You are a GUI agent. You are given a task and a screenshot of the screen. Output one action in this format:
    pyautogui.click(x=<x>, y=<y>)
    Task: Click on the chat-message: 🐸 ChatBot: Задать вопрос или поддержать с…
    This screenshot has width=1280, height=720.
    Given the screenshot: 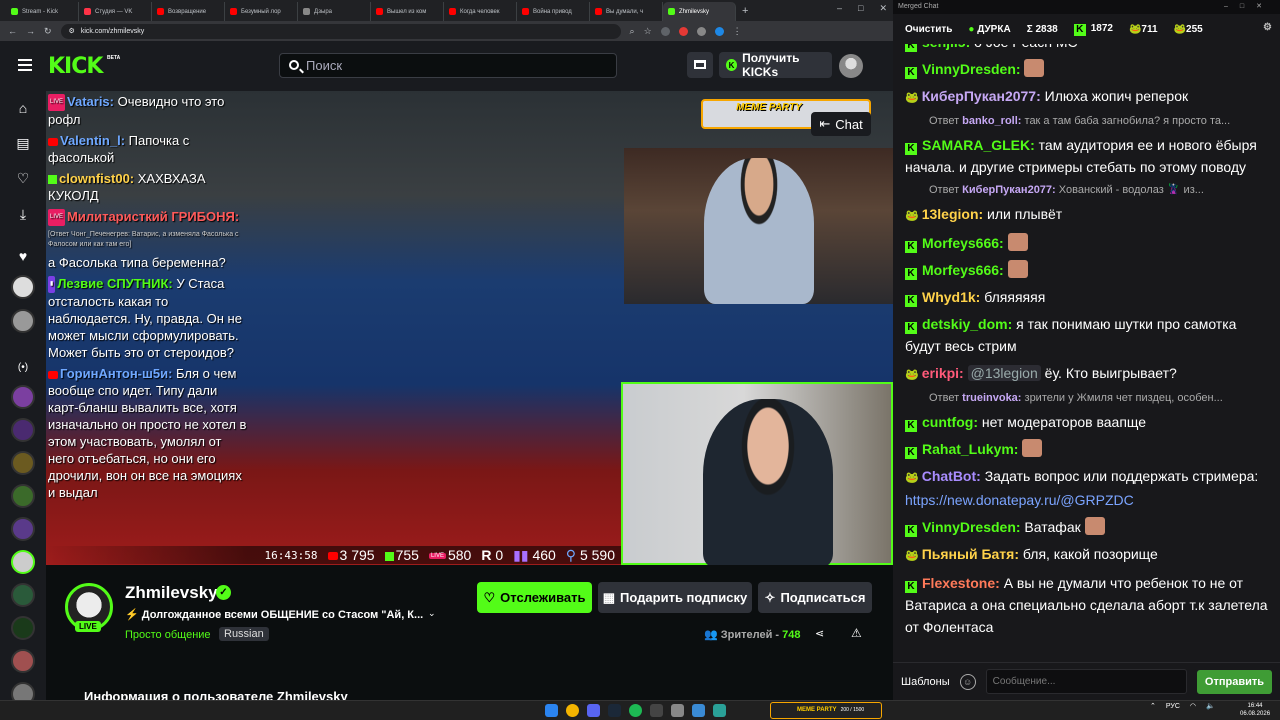 What is the action you would take?
    pyautogui.click(x=1086, y=488)
    